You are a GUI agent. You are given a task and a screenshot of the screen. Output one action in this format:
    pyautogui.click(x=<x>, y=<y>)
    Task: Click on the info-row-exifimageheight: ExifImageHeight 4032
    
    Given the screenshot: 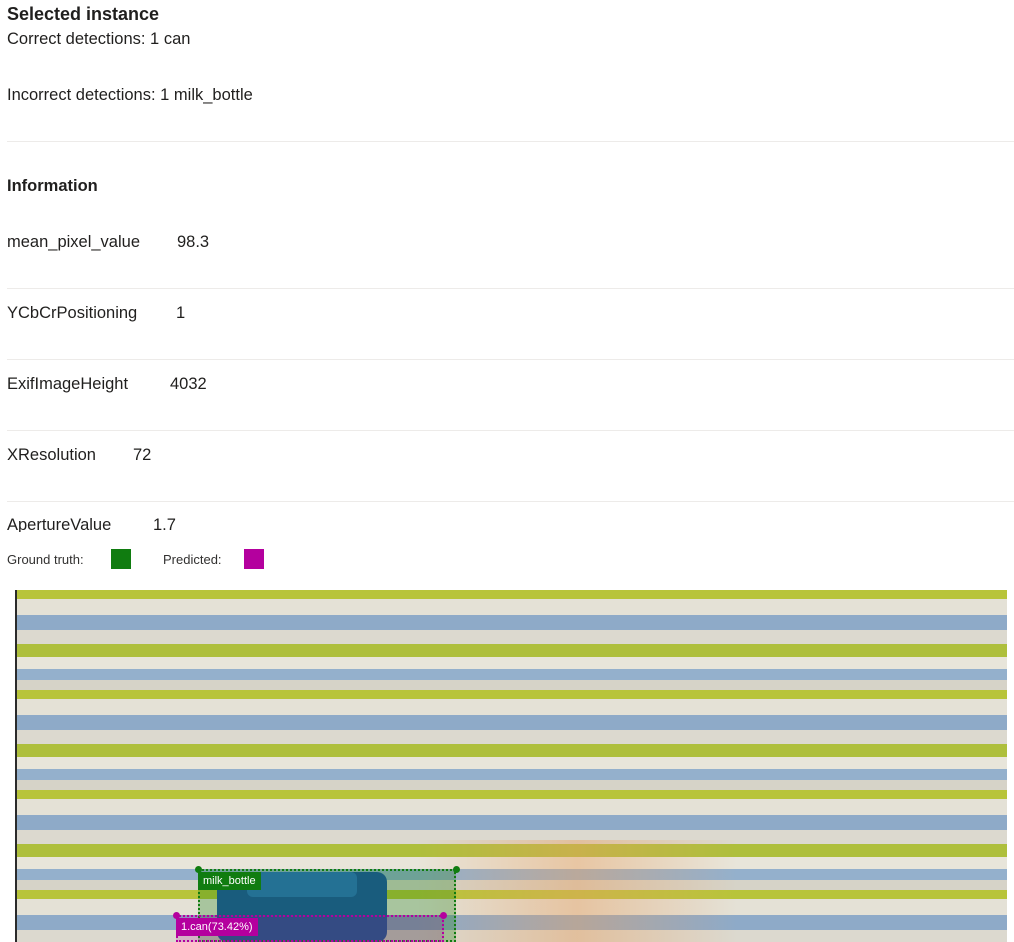 What is the action you would take?
    pyautogui.click(x=510, y=410)
    